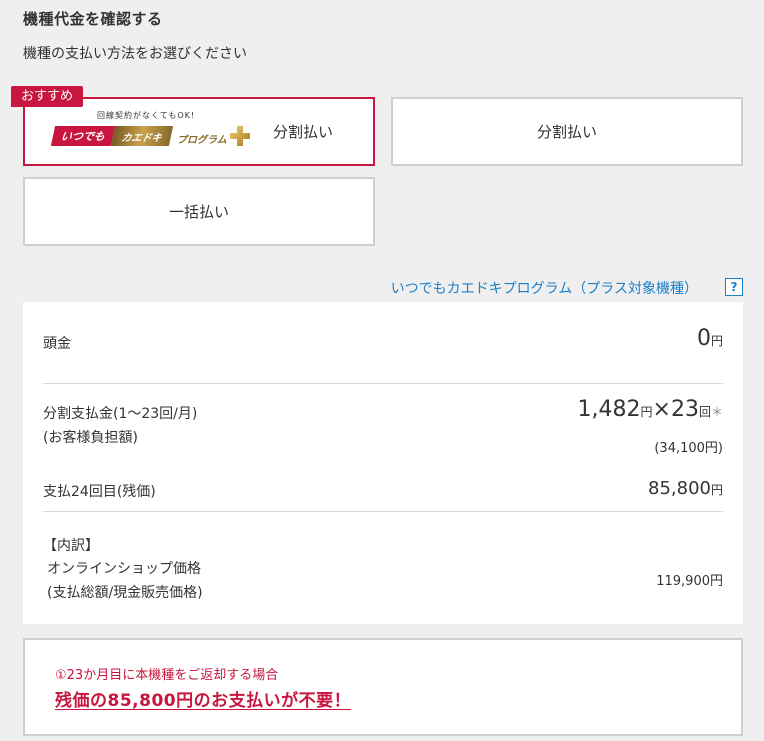  Describe the element at coordinates (202, 140) in the screenshot. I see `logo-program-text: プログラム` at that location.